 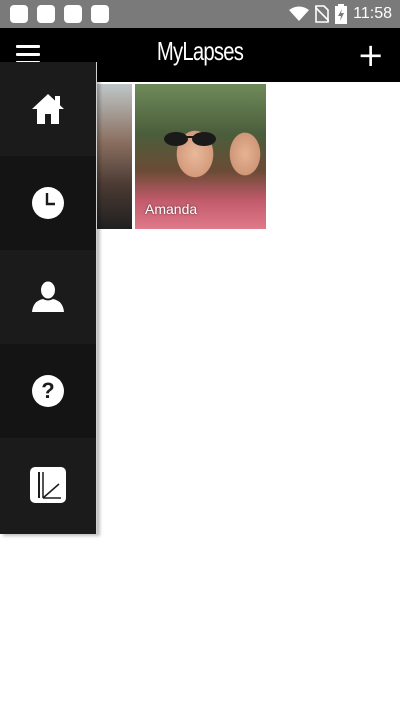 I want to click on drawer-item-profile, so click(x=48, y=297).